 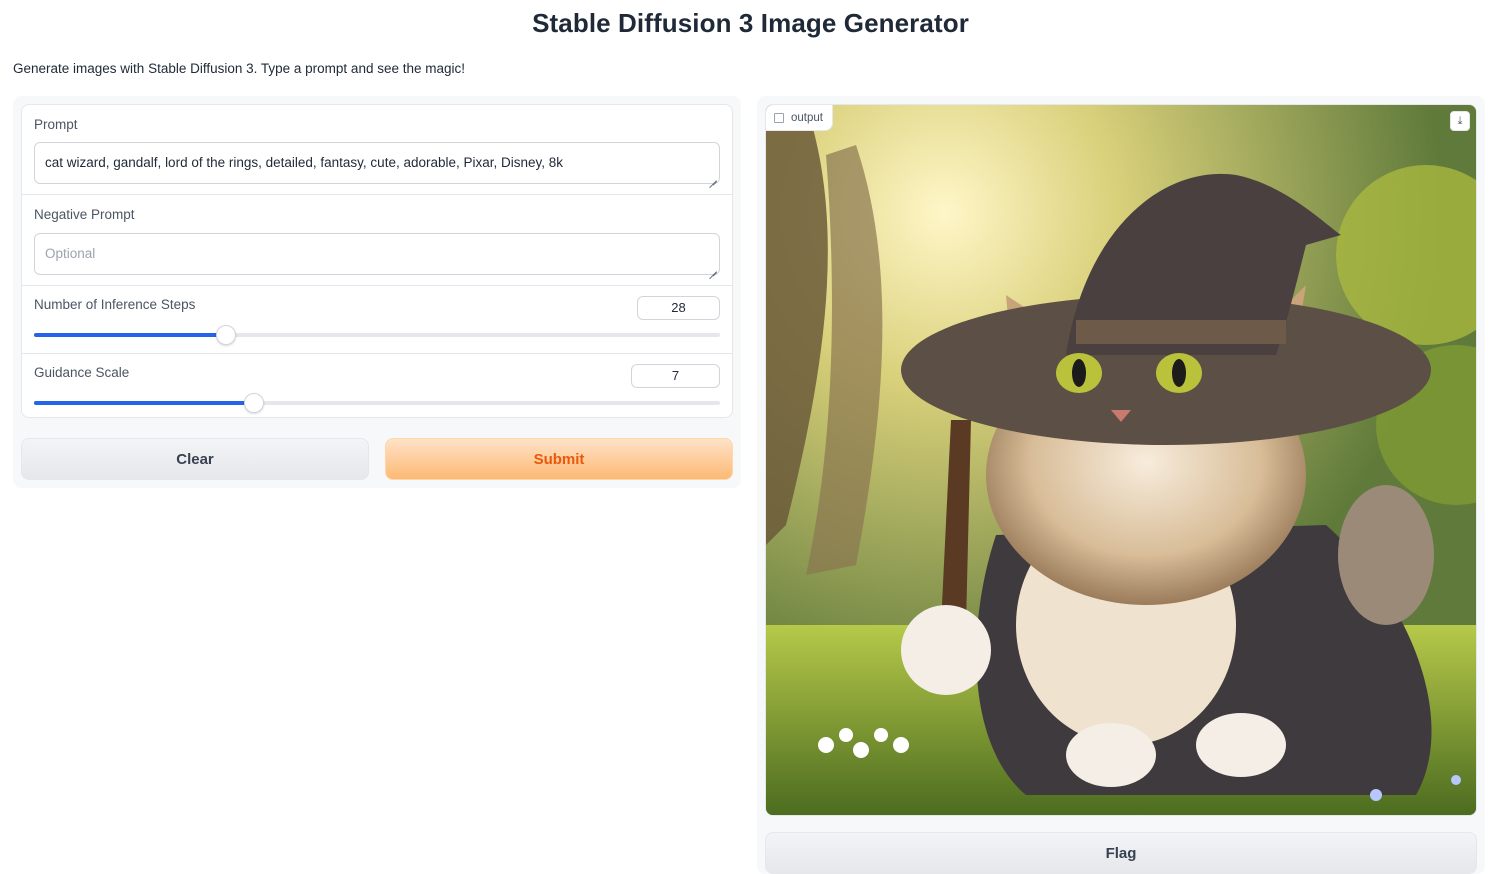 What do you see at coordinates (678, 308) in the screenshot?
I see `steps-number-input: 28` at bounding box center [678, 308].